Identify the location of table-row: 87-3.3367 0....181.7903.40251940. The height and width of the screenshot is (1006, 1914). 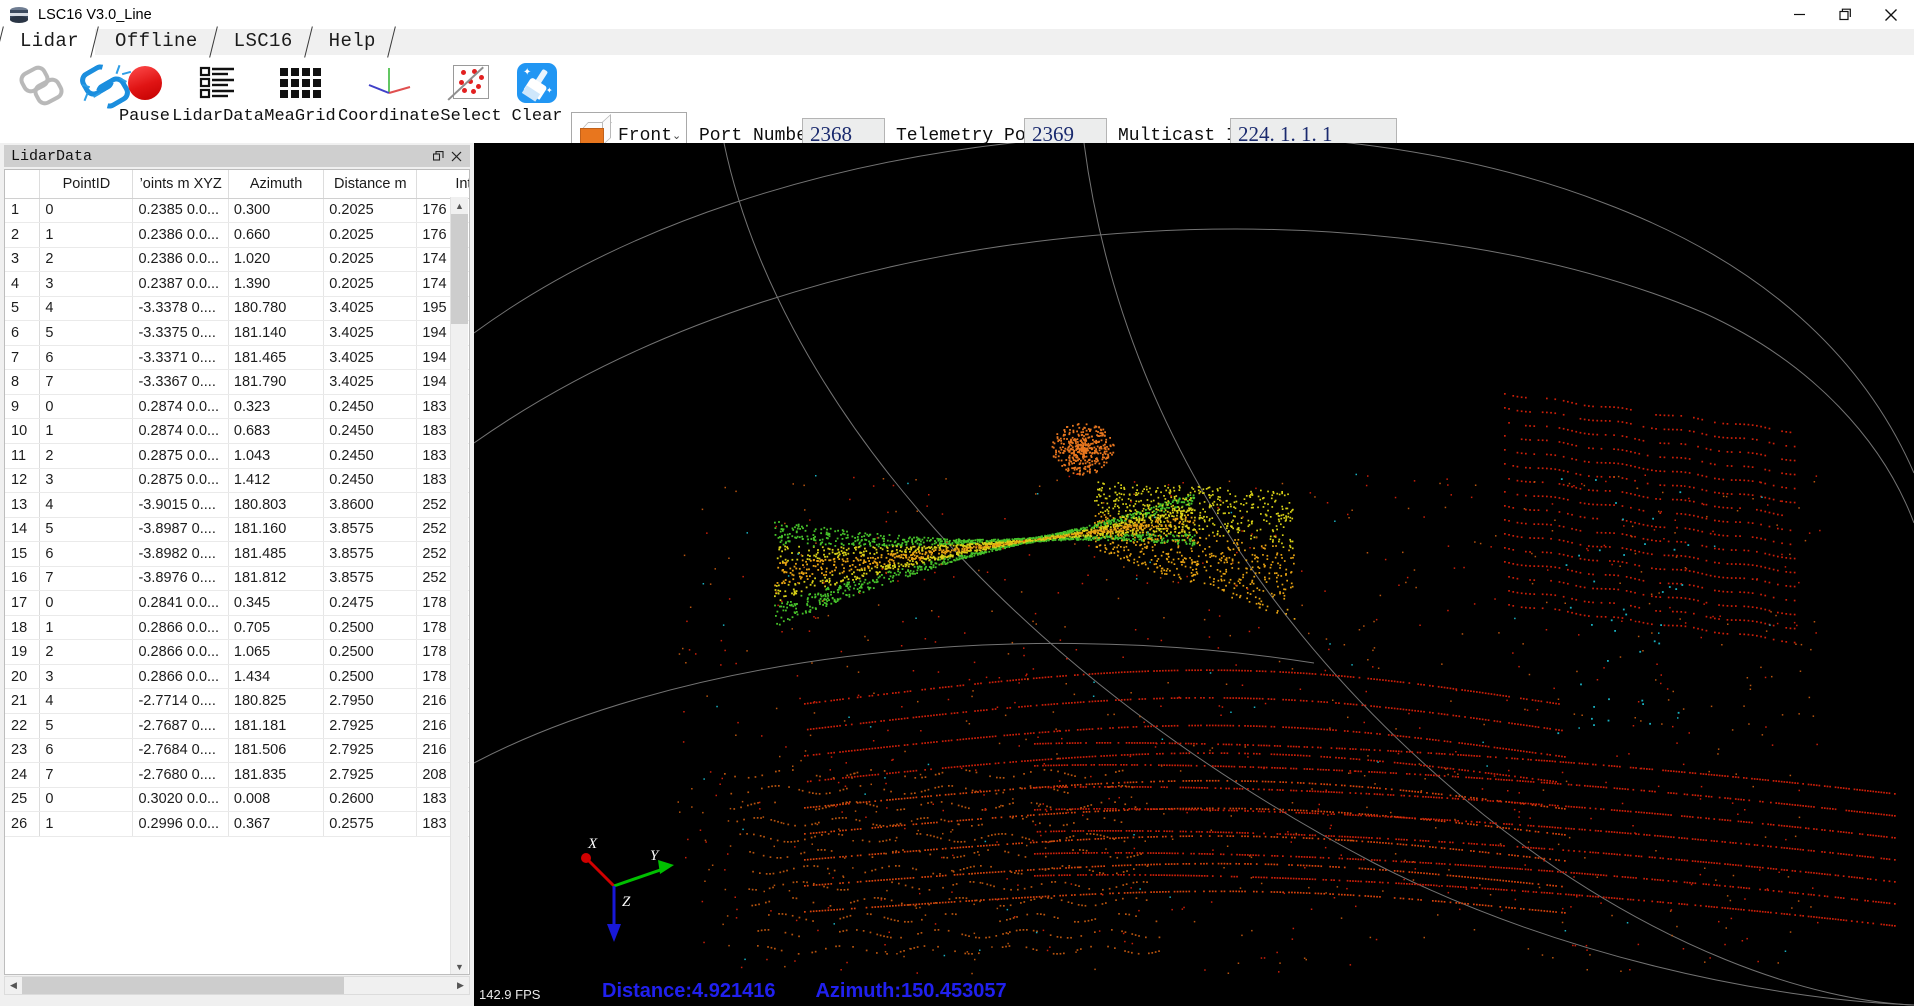
(237, 382).